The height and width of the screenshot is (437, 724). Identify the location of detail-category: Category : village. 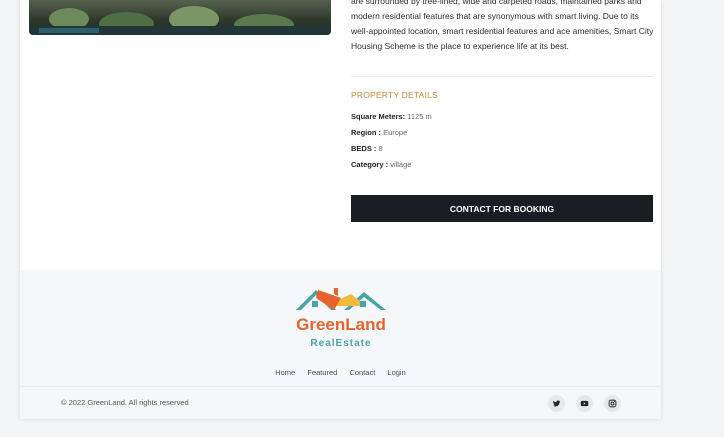
(381, 164).